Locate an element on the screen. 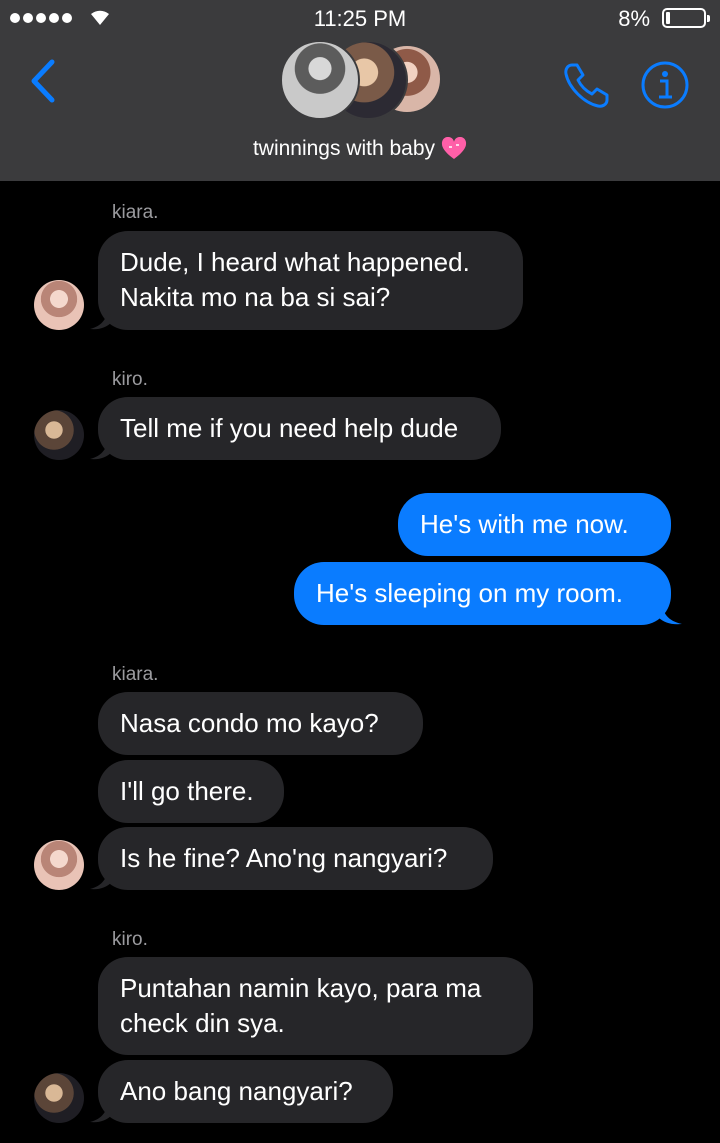 The width and height of the screenshot is (720, 1143). message-text: check din sya. is located at coordinates (202, 1023).